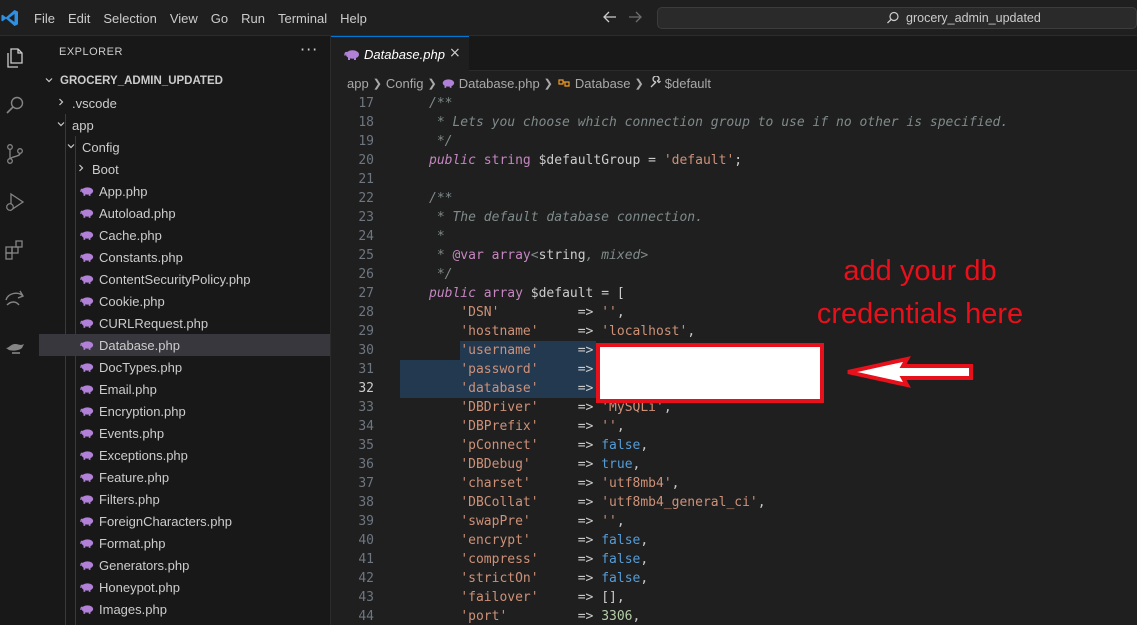 This screenshot has width=1137, height=625. What do you see at coordinates (180, 499) in the screenshot?
I see `tree-item: Filters.php` at bounding box center [180, 499].